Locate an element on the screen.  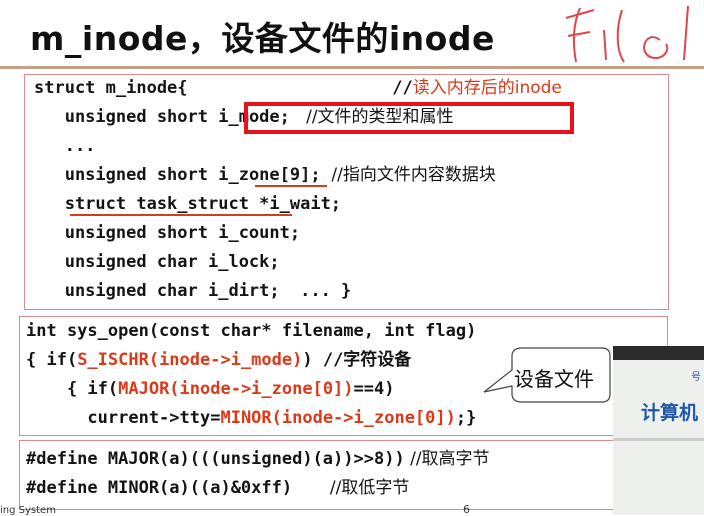
code-text: current->tty= is located at coordinates (123, 418).